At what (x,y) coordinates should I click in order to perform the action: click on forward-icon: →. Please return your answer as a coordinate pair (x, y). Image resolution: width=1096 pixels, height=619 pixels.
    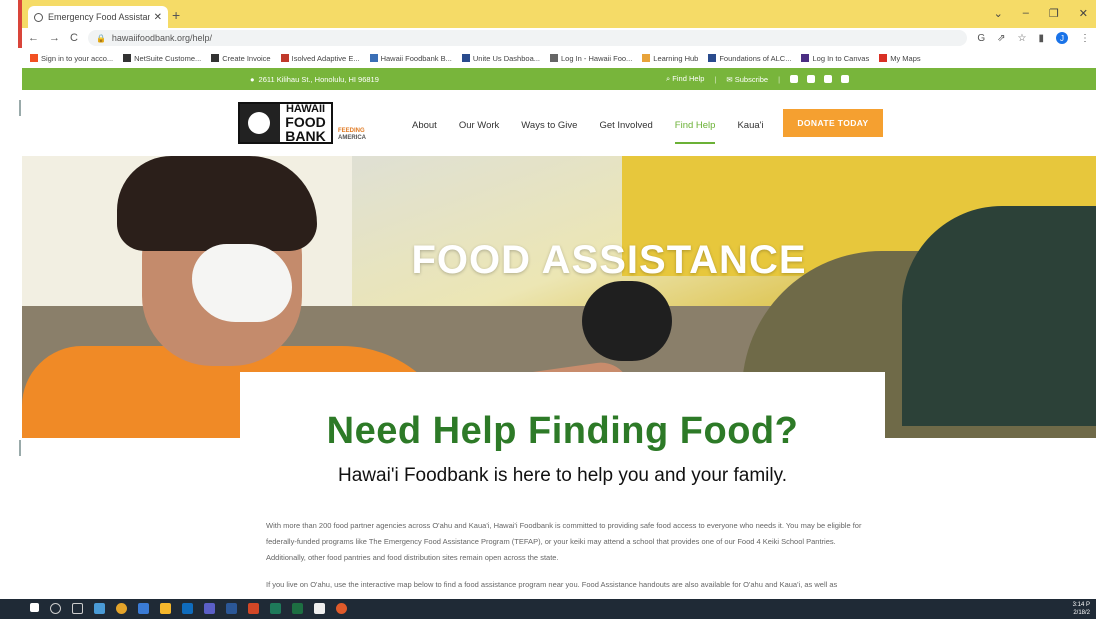
    Looking at the image, I should click on (54, 38).